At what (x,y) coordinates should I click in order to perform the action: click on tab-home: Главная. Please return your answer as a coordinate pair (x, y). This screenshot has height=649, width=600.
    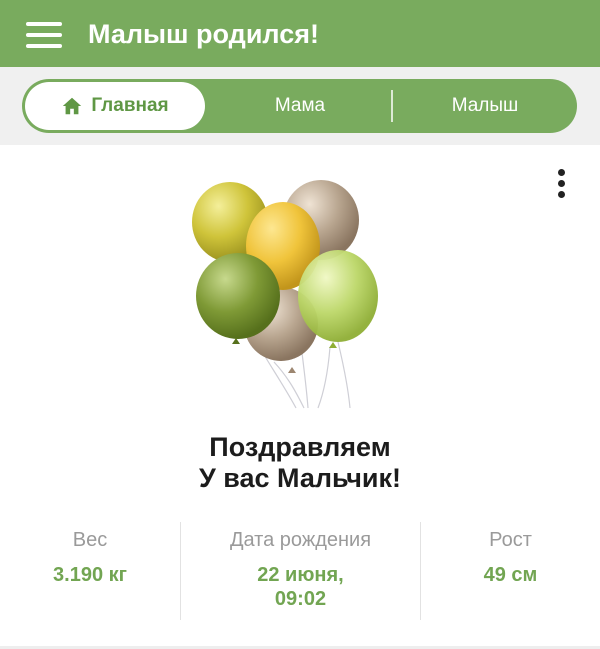
    Looking at the image, I should click on (115, 106).